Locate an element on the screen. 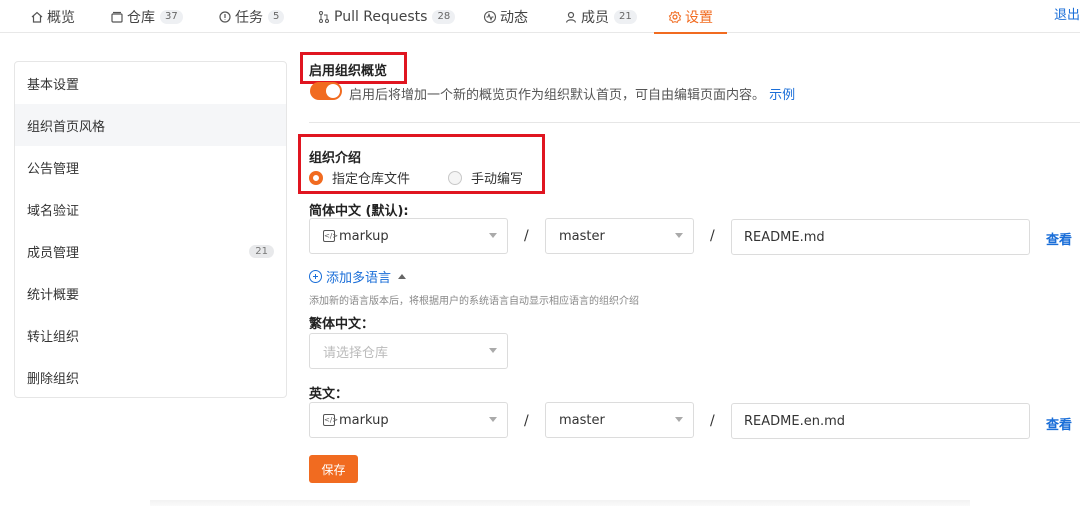  sidebar-item-members: 成员管理 21 is located at coordinates (150, 251).